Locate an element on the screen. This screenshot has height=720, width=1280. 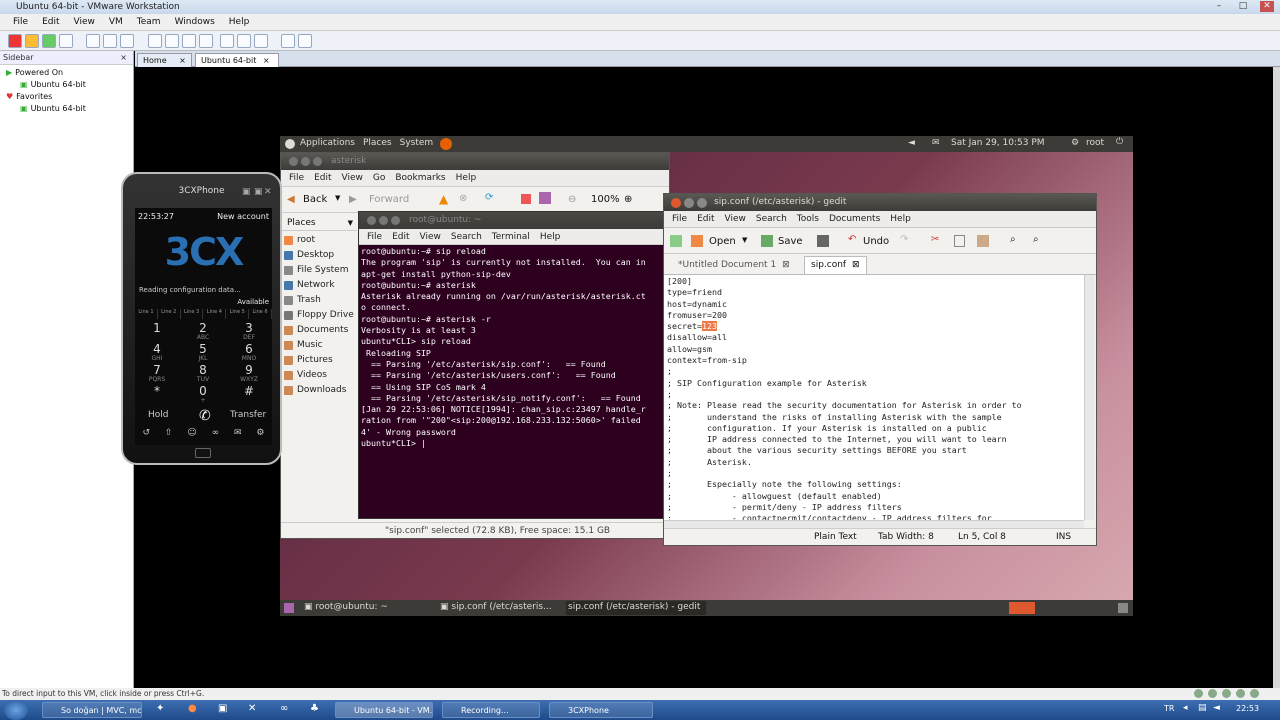
device-sound-icon is located at coordinates (1254, 693).